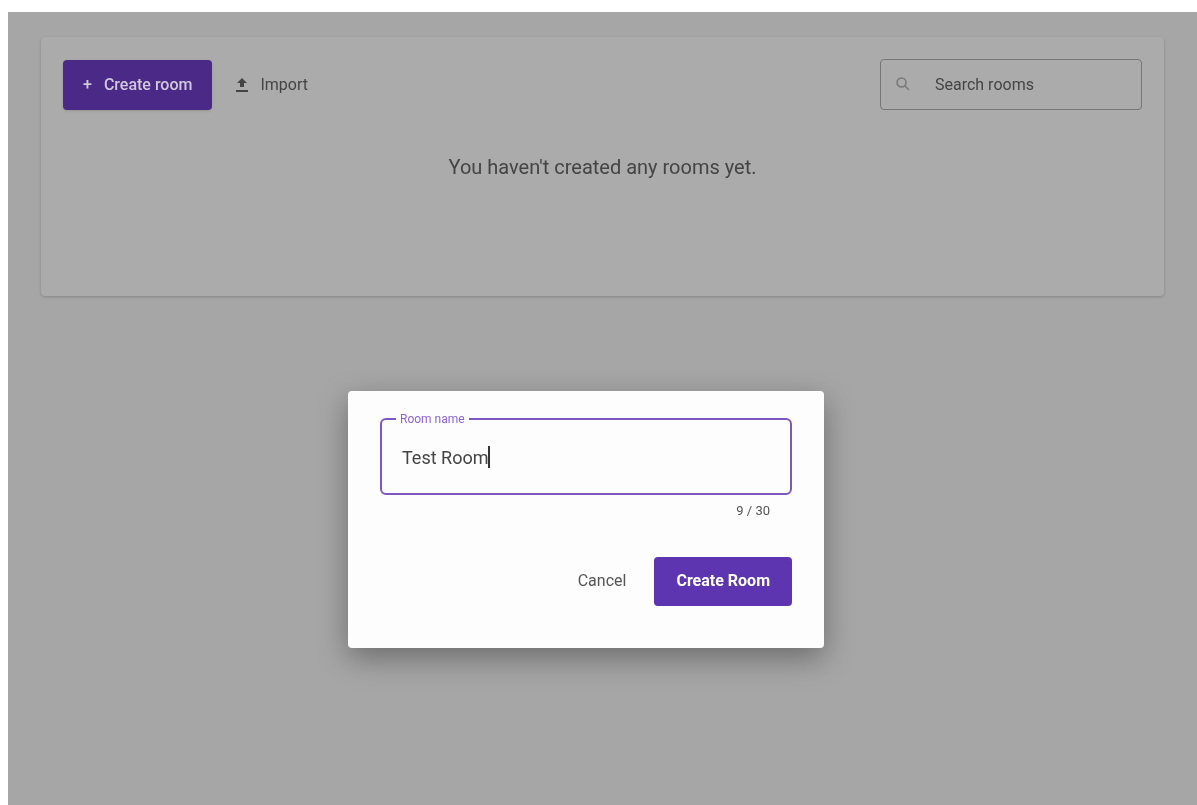 Image resolution: width=1197 pixels, height=805 pixels. Describe the element at coordinates (586, 453) in the screenshot. I see `room-name-field: Room name Test Room` at that location.